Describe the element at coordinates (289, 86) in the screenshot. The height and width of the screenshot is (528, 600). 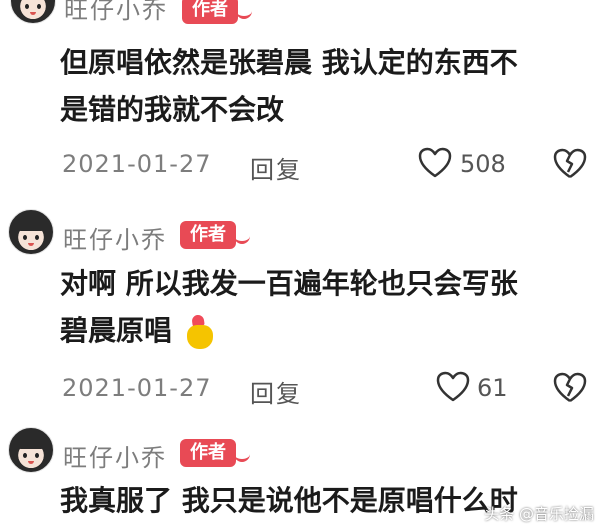
I see `comment-text: 但原唱依然是张碧晨 我认定的东西不 是错的我就不会改` at that location.